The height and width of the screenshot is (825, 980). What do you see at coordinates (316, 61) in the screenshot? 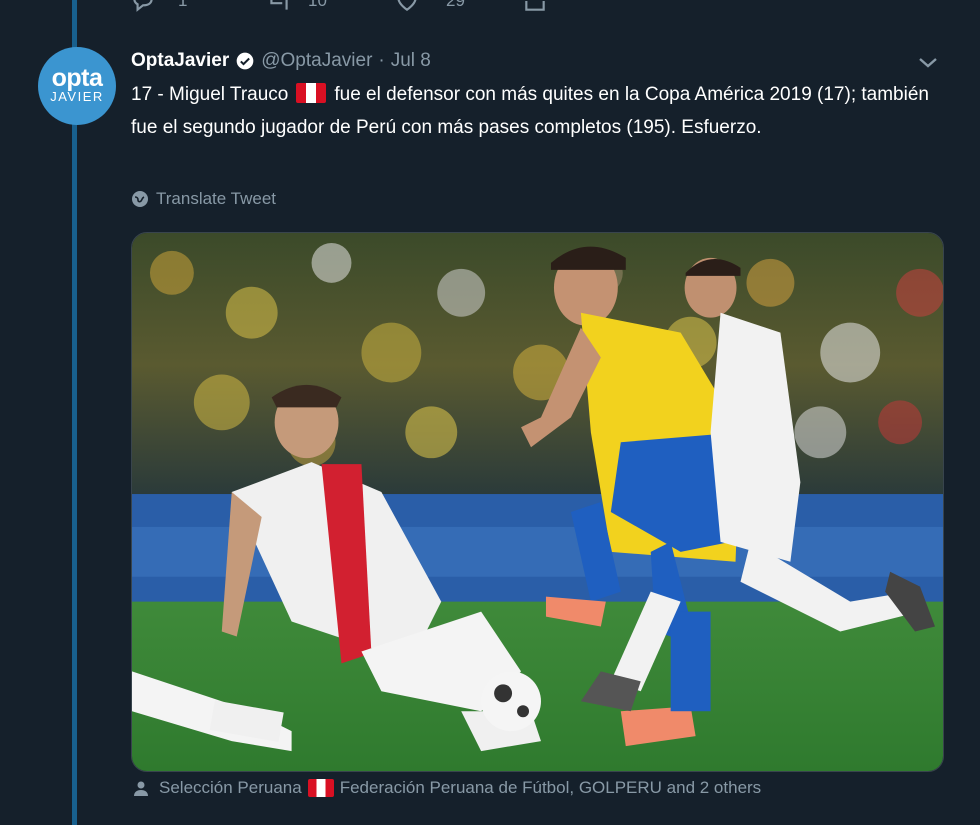
I see `user-handle: @OptaJavier` at bounding box center [316, 61].